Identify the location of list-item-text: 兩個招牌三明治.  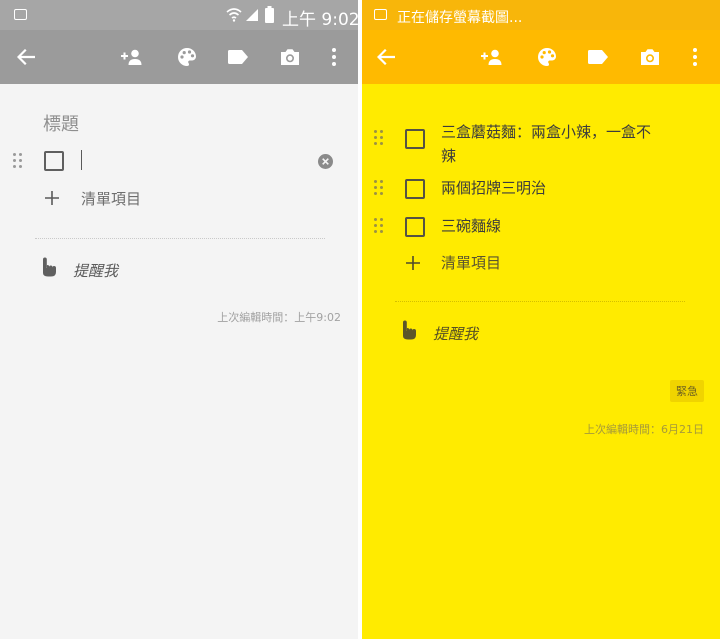
(493, 188).